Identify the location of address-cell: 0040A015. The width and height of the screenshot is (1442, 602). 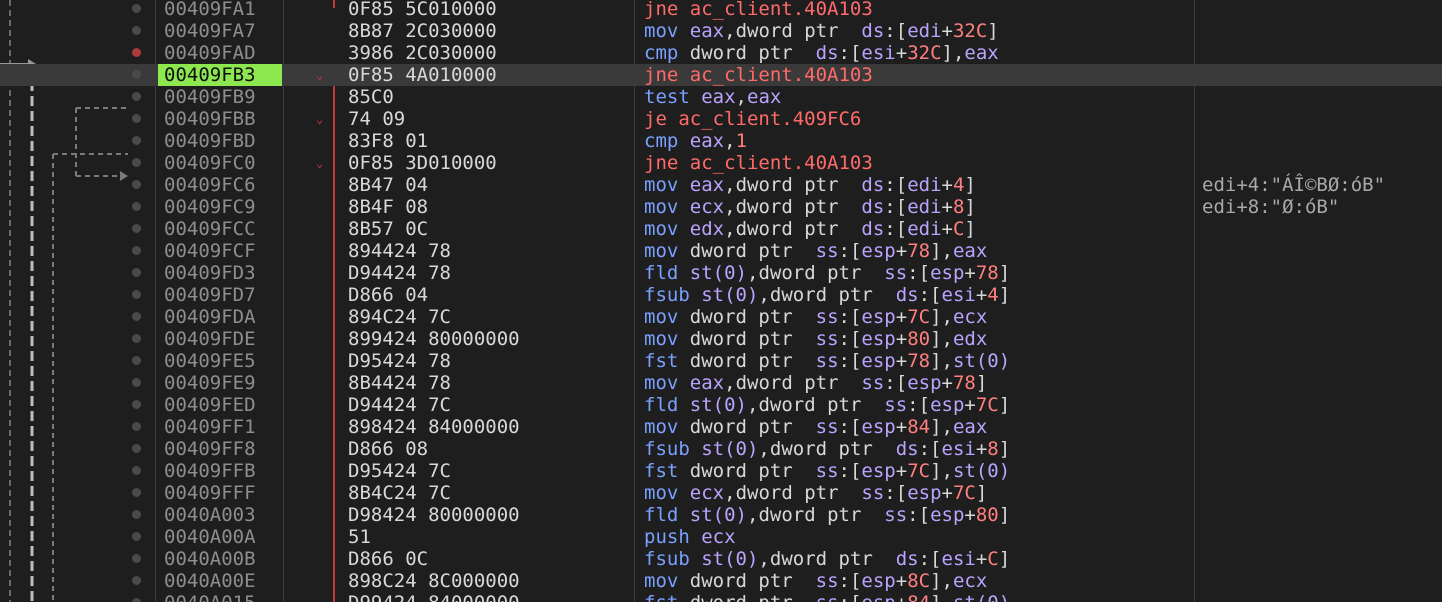
(220, 597).